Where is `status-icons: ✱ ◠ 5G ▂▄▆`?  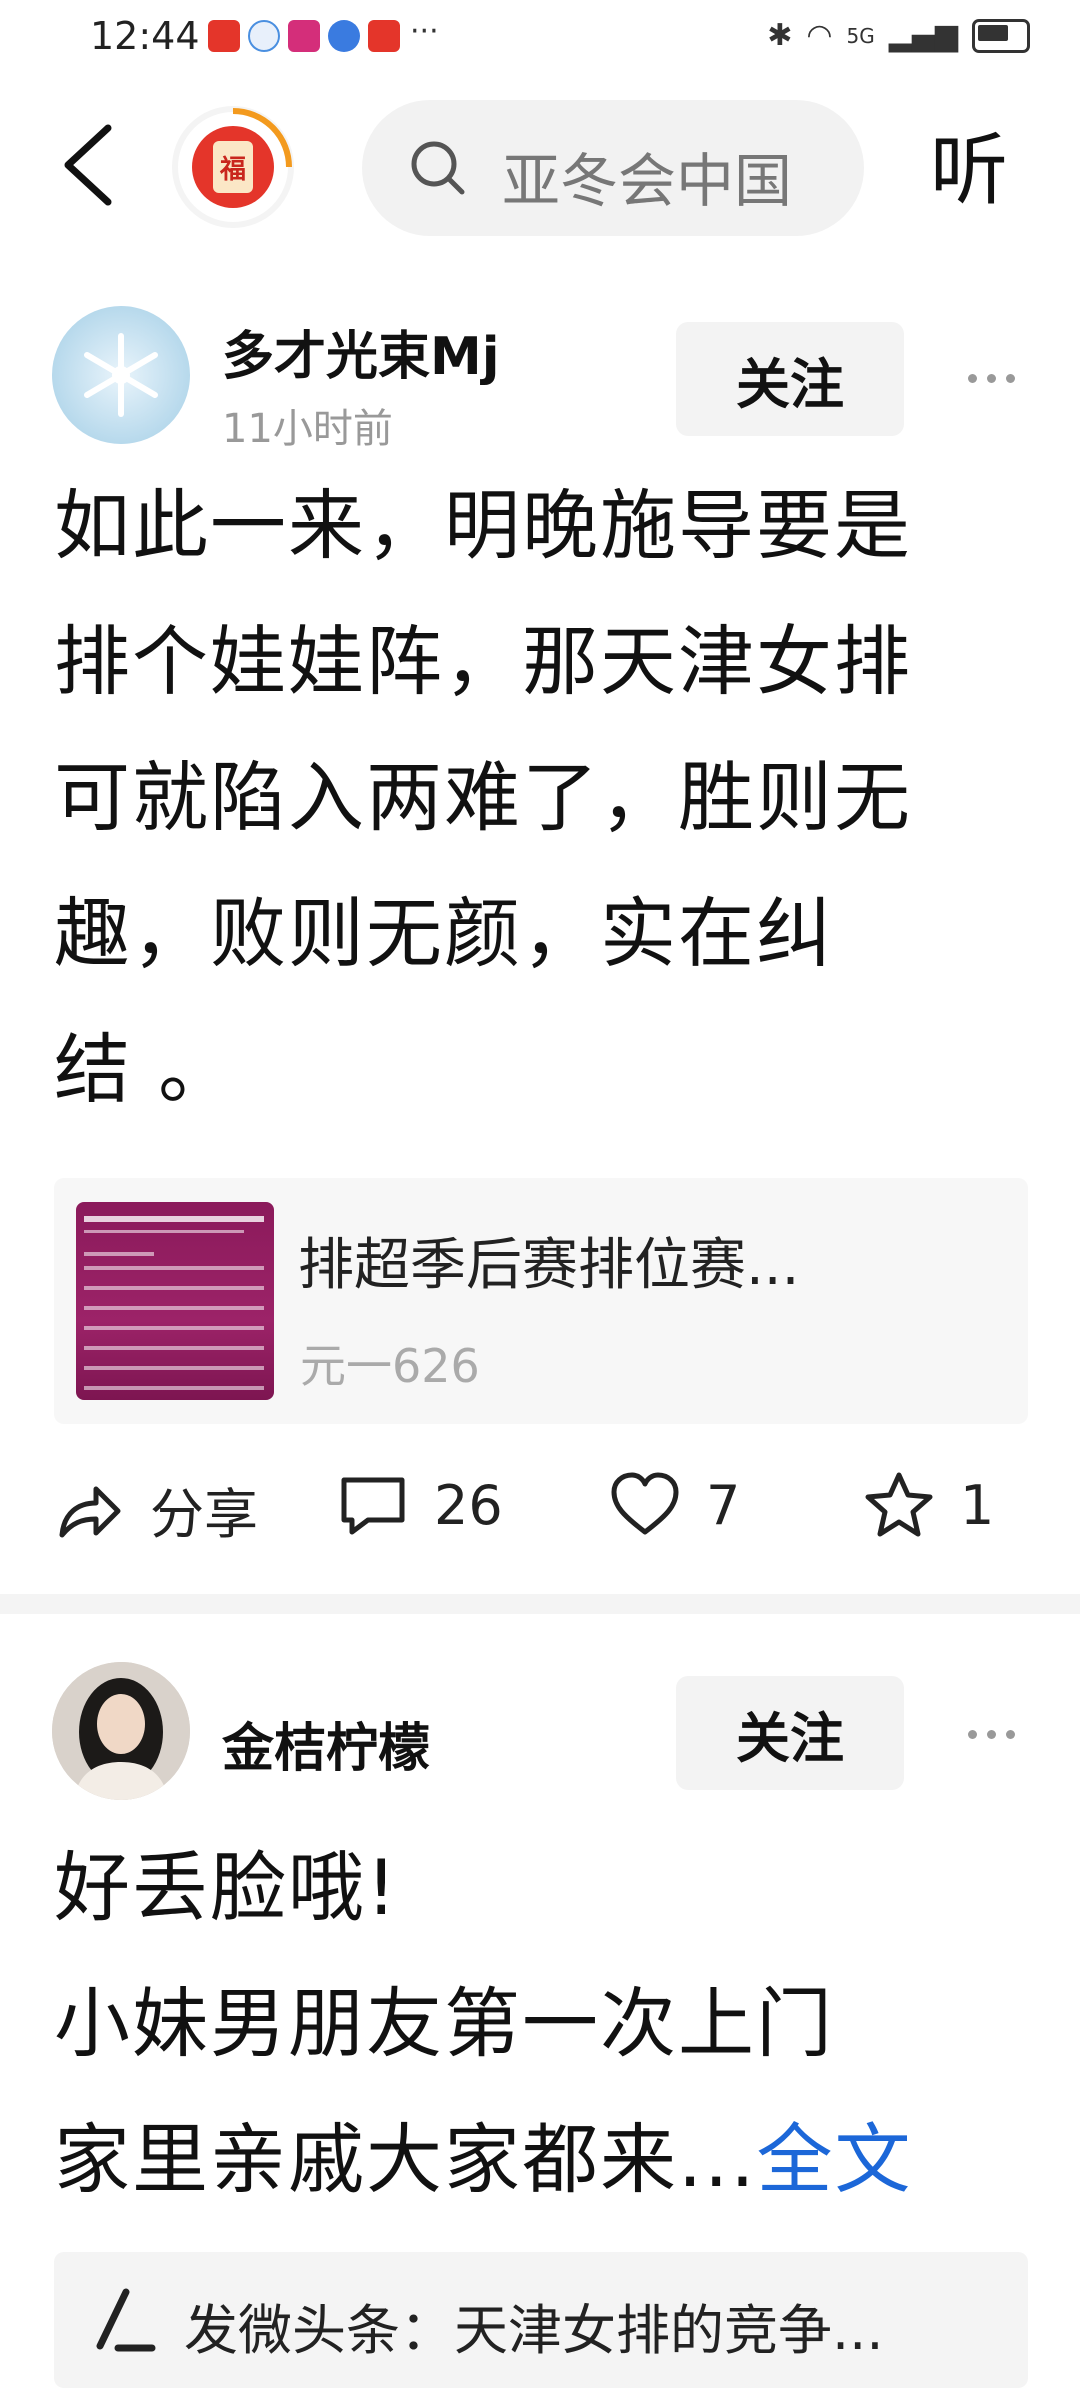
status-icons: ✱ ◠ 5G ▂▄▆ is located at coordinates (898, 35).